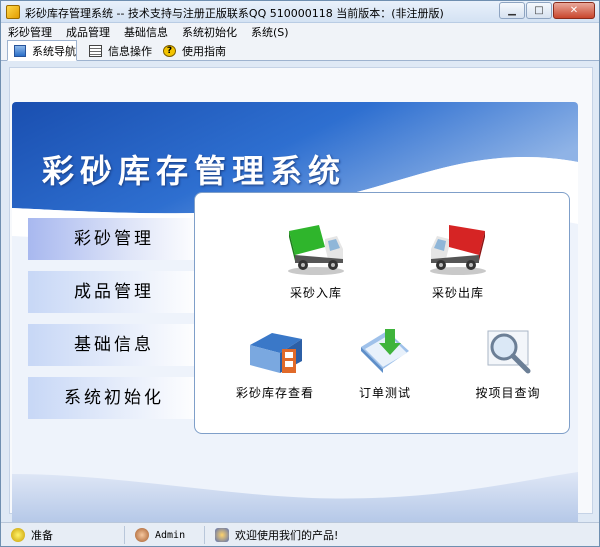 The image size is (600, 547). What do you see at coordinates (508, 393) in the screenshot?
I see `function-label: 按项目查询` at bounding box center [508, 393].